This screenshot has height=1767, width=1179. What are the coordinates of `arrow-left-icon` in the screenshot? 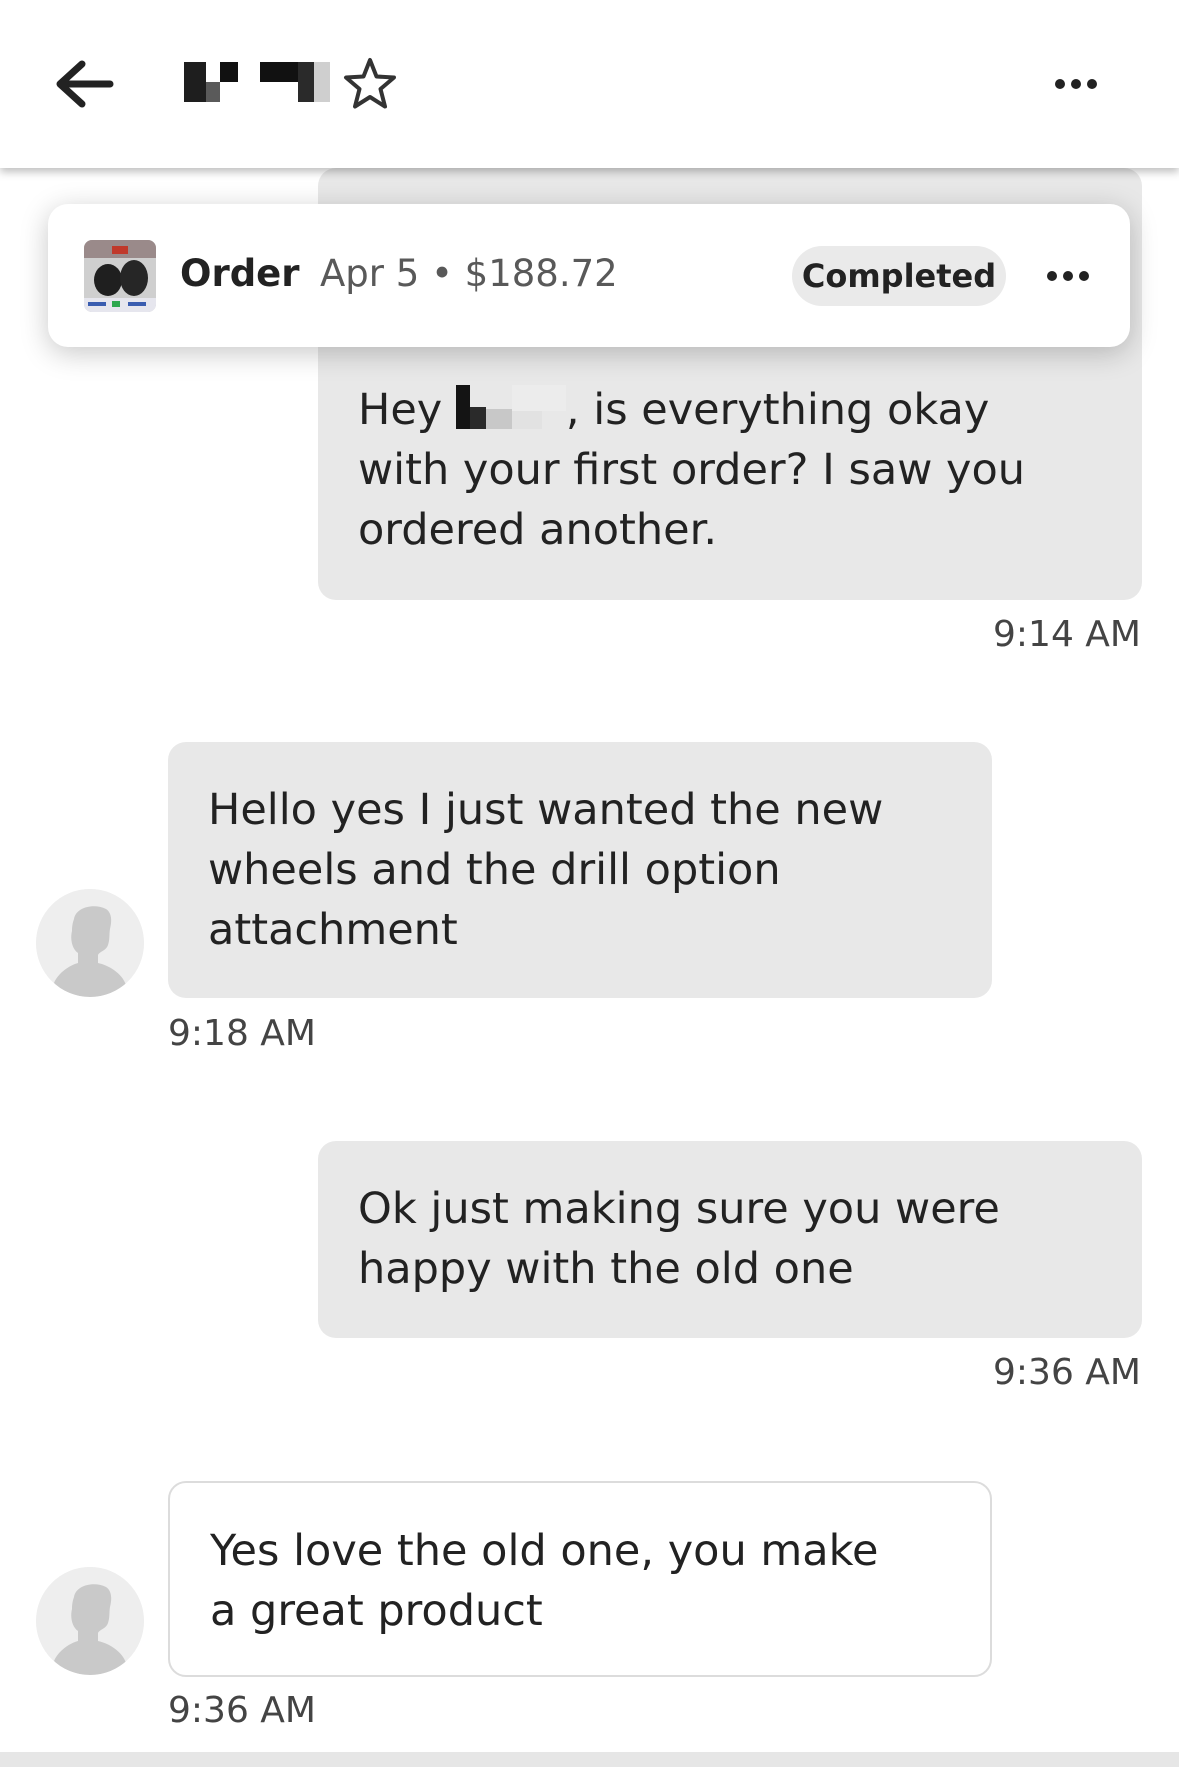 It's located at (85, 84).